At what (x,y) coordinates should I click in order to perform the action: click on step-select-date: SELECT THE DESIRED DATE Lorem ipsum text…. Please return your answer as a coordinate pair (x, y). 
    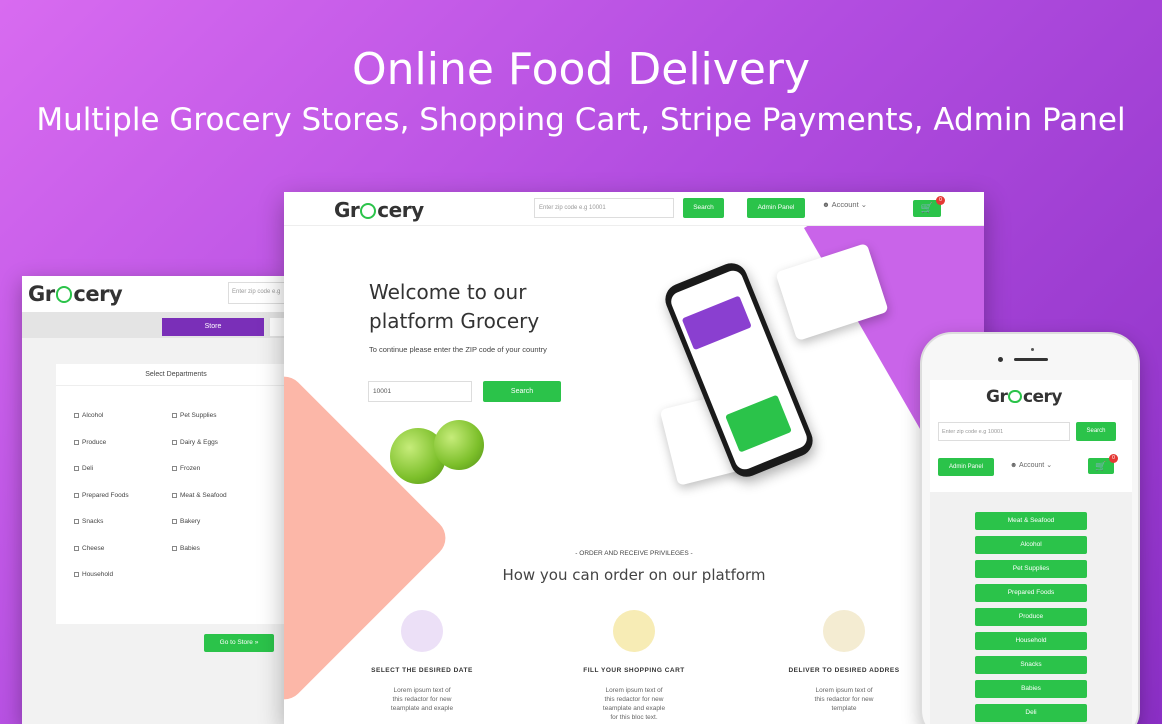
    Looking at the image, I should click on (422, 661).